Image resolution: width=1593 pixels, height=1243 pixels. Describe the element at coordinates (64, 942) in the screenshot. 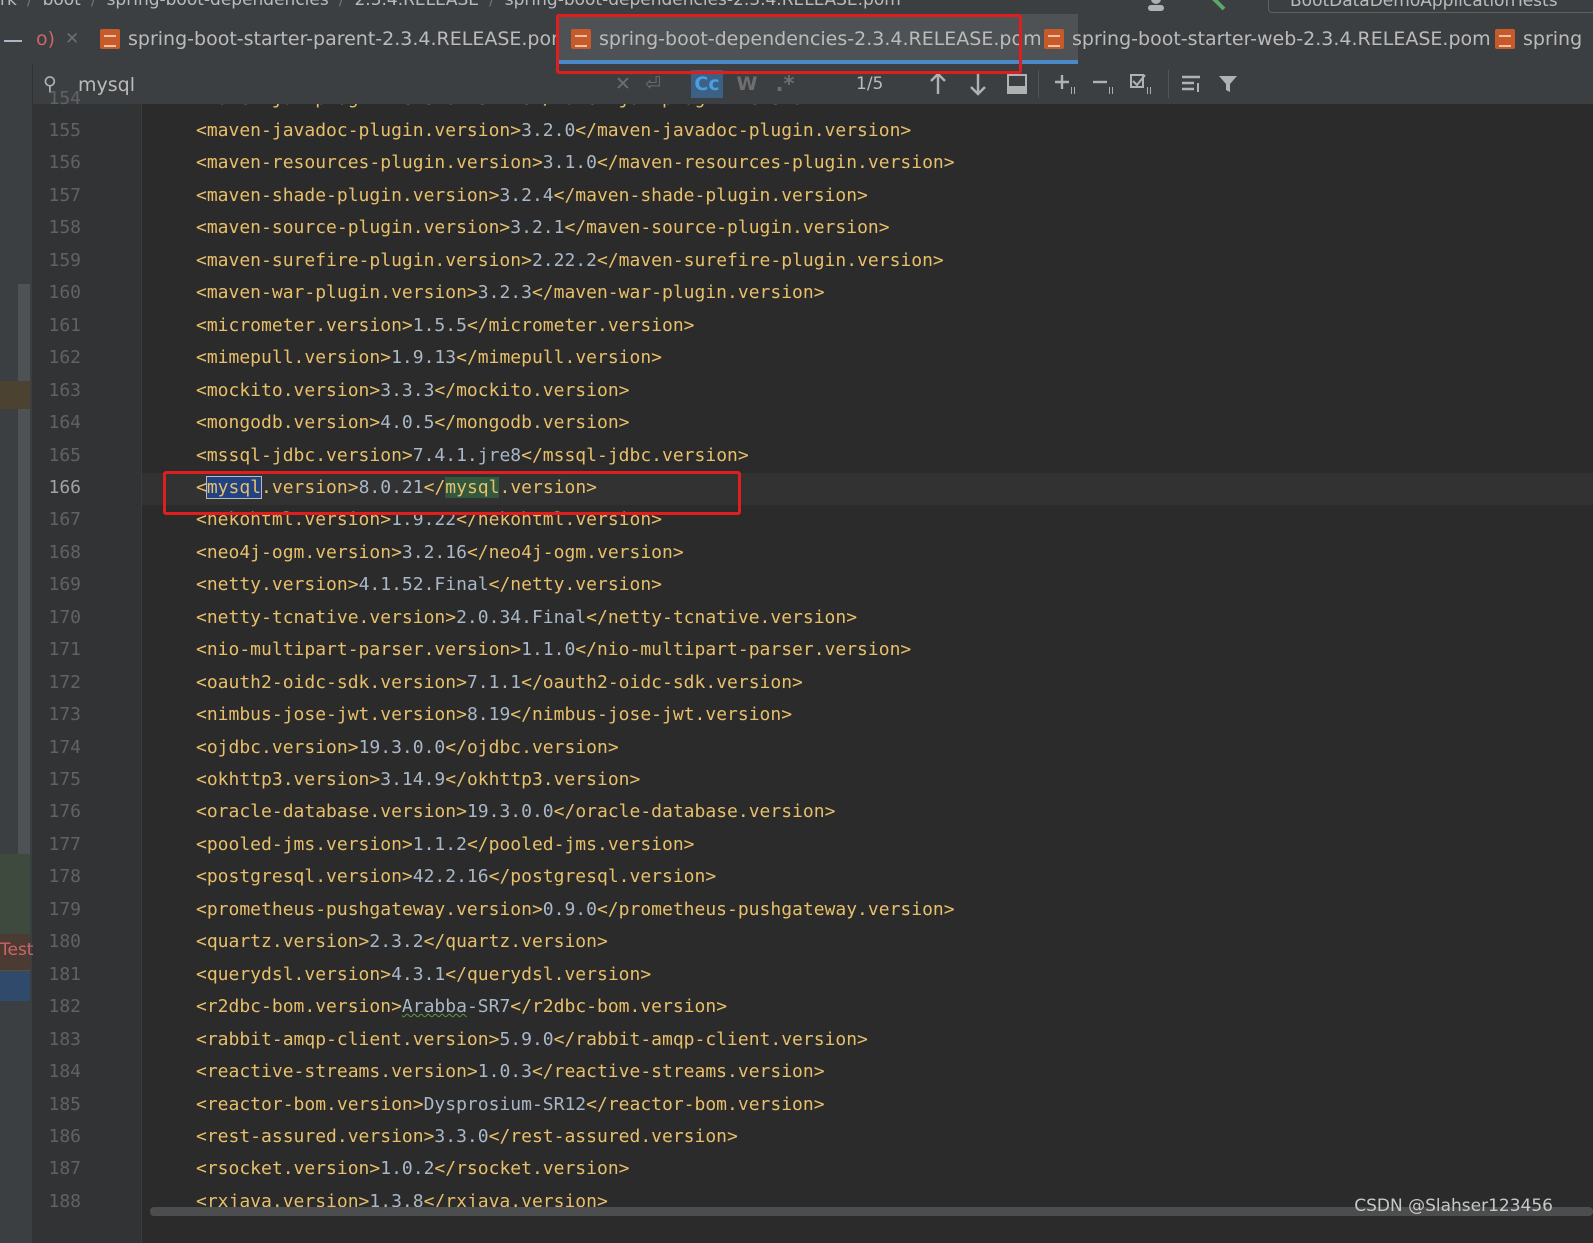

I see `line-number: 180` at that location.